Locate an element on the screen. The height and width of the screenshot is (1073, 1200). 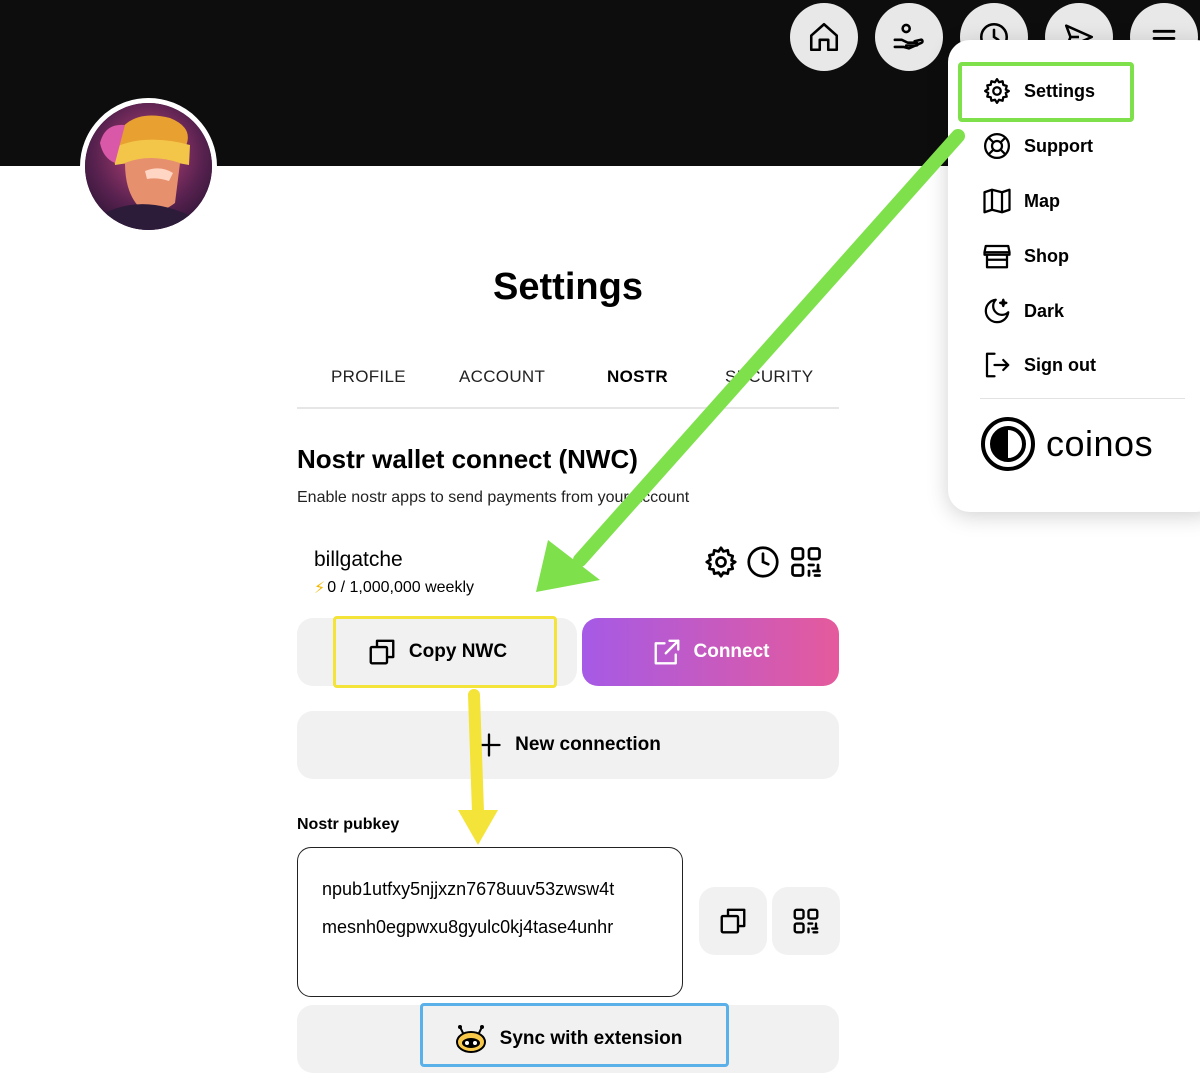
menu-label-map: Map is located at coordinates (1042, 200).